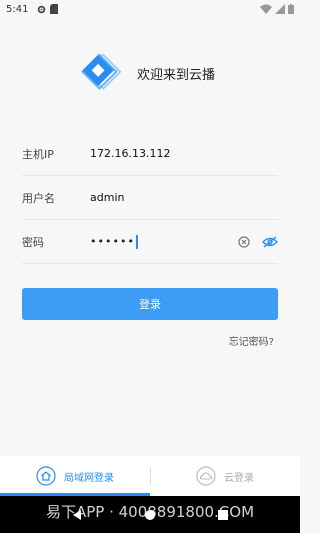 This screenshot has width=320, height=533. I want to click on signal-icon, so click(280, 9).